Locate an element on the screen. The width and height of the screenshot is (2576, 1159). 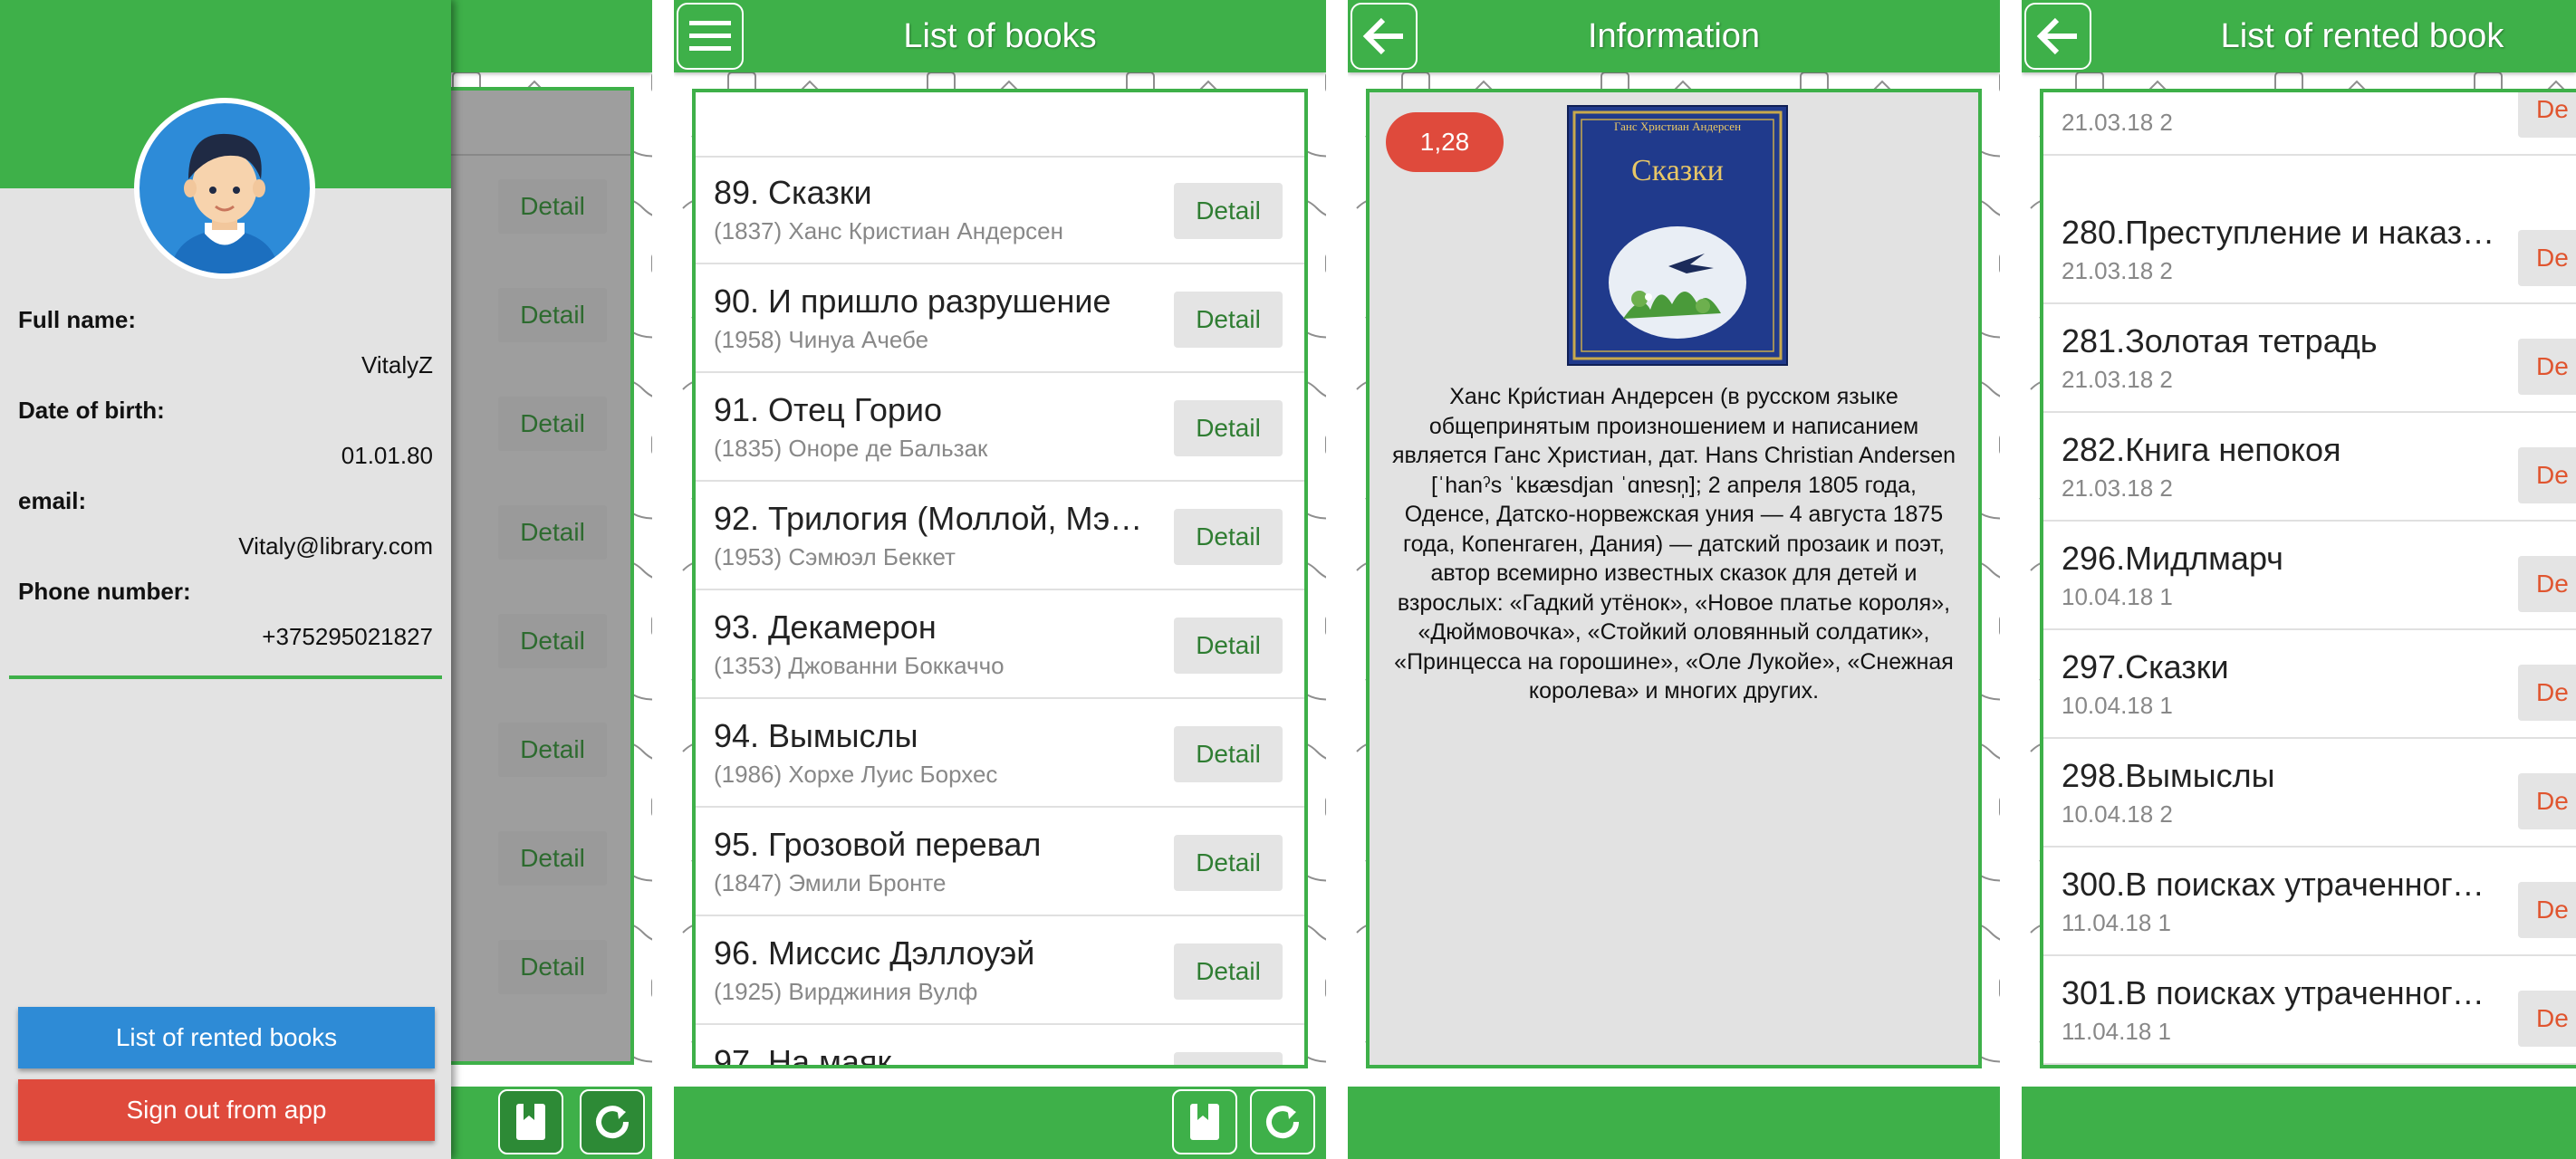
rented-topbar: List of rented book is located at coordinates (2299, 36).